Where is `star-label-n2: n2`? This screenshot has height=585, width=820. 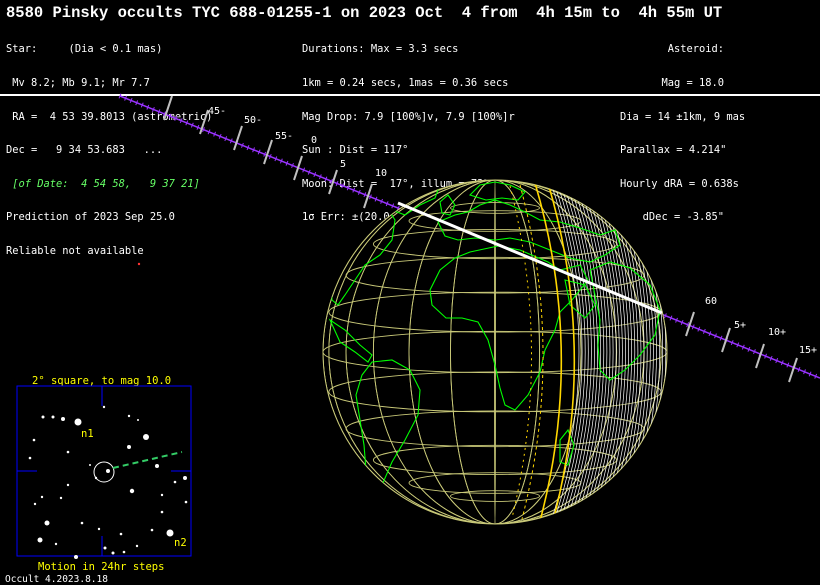
star-label-n2: n2 is located at coordinates (180, 543).